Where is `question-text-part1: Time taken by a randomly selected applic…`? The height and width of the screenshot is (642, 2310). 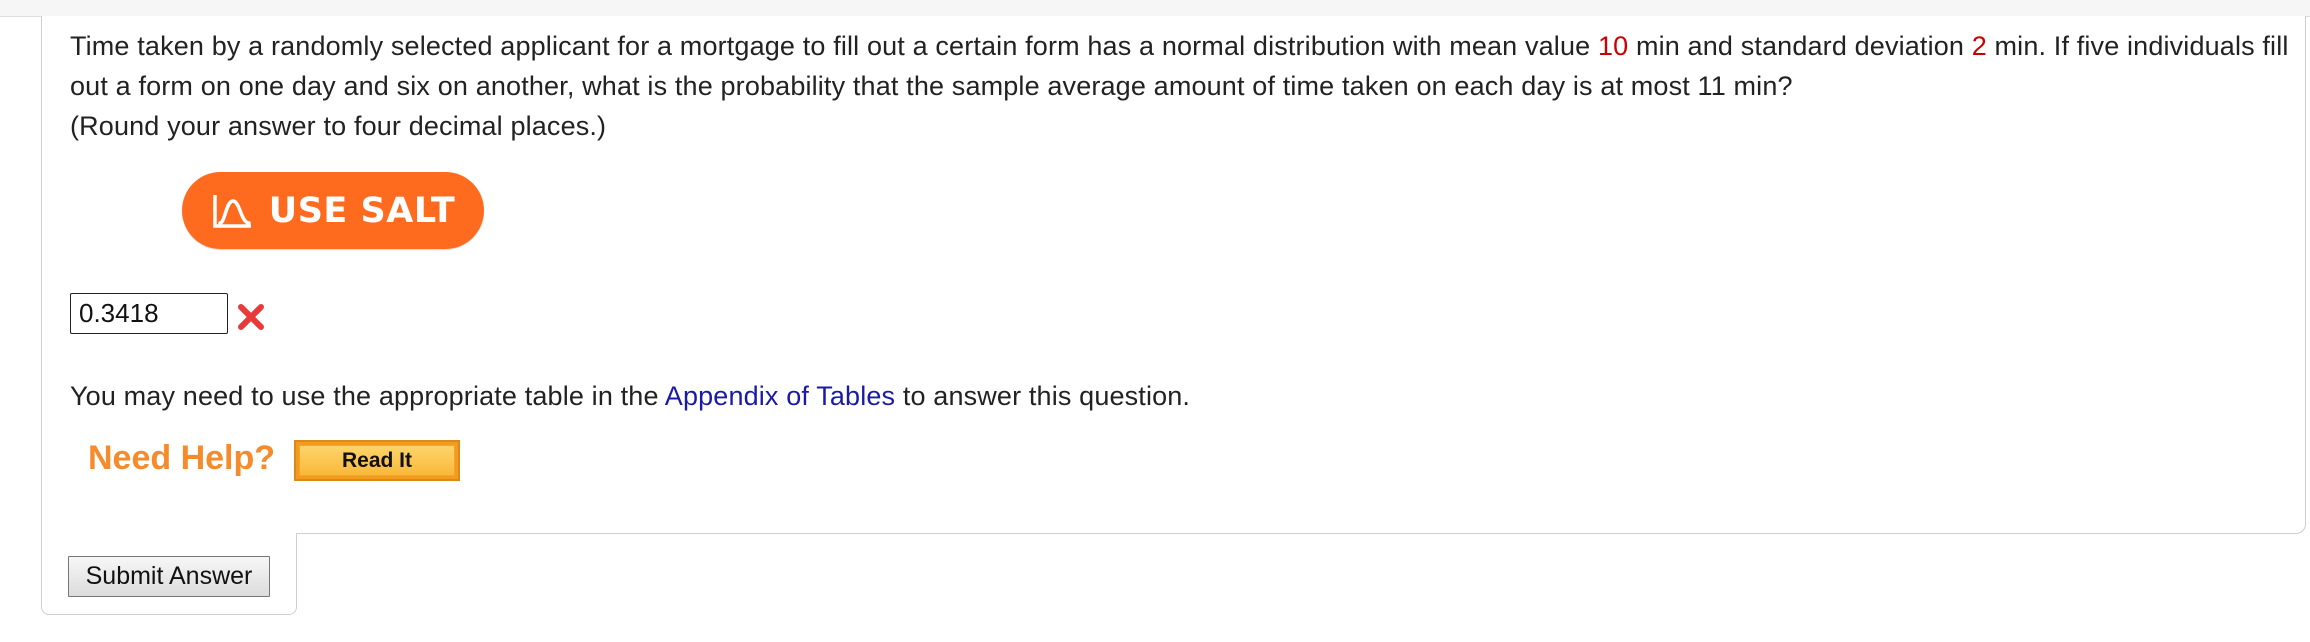
question-text-part1: Time taken by a randomly selected applic… is located at coordinates (834, 46).